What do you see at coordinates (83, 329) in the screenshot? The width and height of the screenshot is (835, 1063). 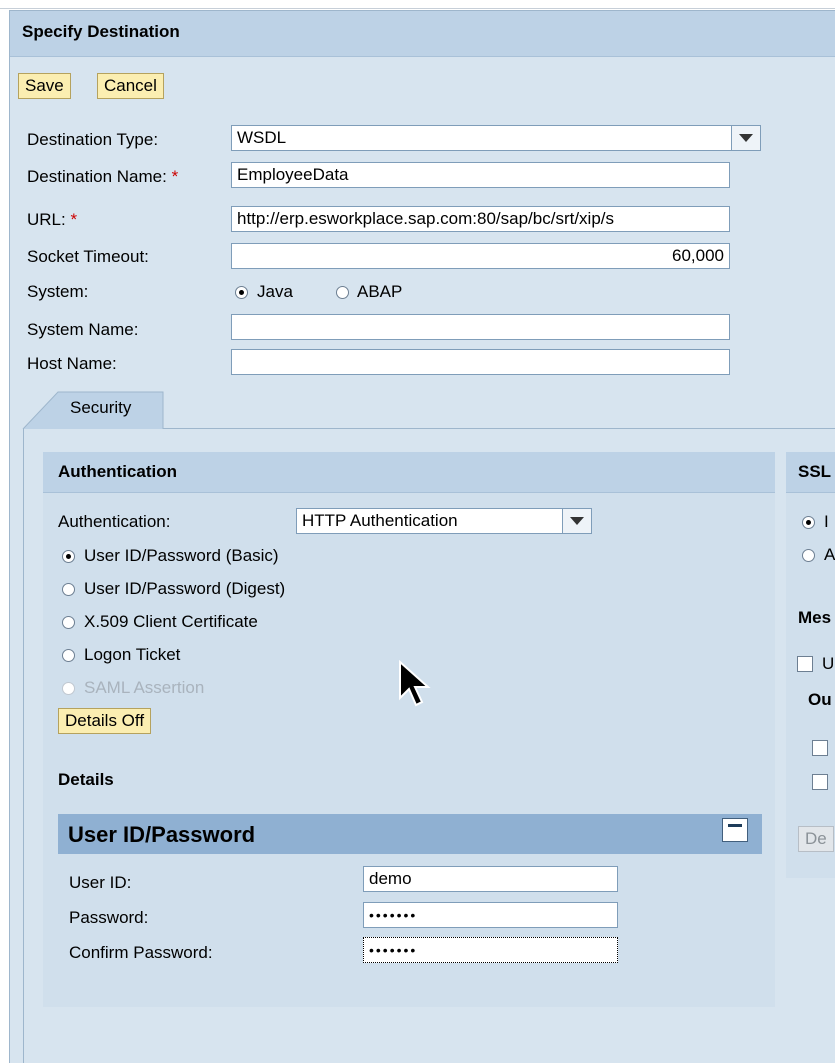 I see `system-name-label: System Name:` at bounding box center [83, 329].